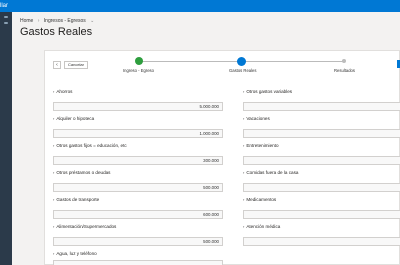 The image size is (400, 265). What do you see at coordinates (90, 145) in the screenshot?
I see `field-label-otros-gastos-fijos: › Otros gastos fijos = educación, etc` at bounding box center [90, 145].